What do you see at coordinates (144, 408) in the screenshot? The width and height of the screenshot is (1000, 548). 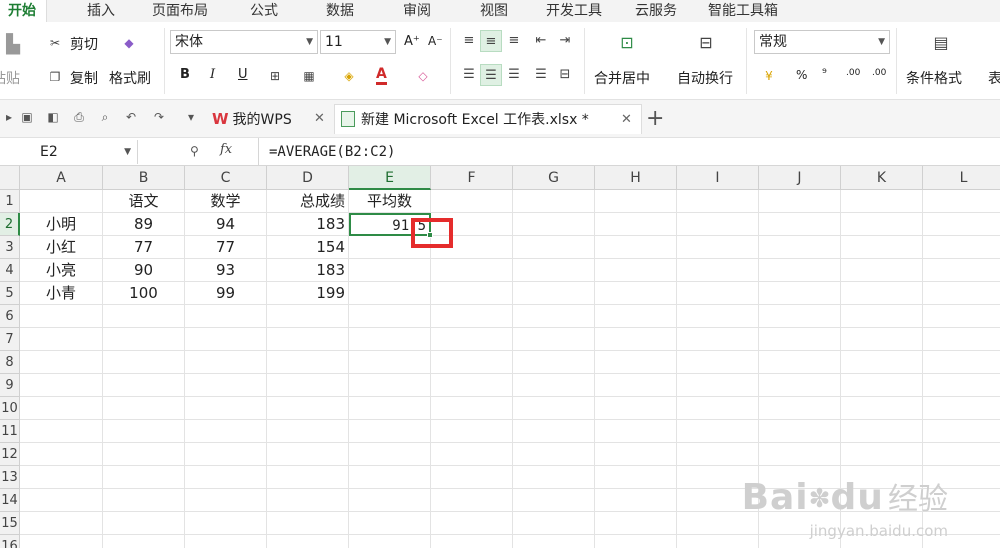 I see `cell-b10` at bounding box center [144, 408].